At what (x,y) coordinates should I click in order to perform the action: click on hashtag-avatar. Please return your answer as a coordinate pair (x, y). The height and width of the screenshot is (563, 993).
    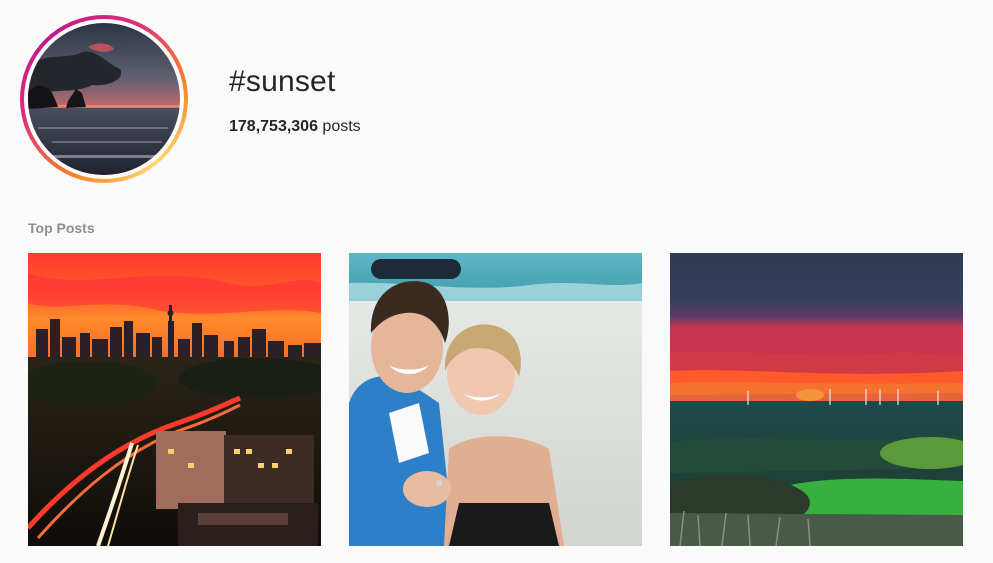
    Looking at the image, I should click on (104, 99).